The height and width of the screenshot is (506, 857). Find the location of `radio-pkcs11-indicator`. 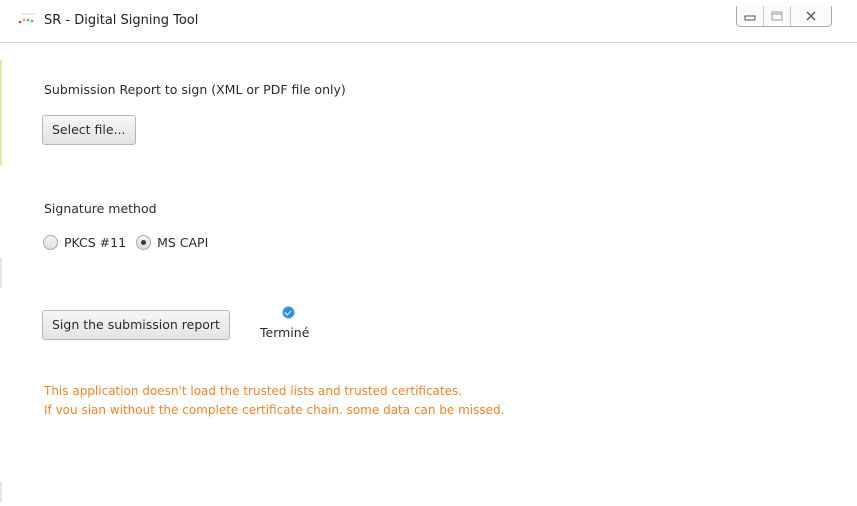

radio-pkcs11-indicator is located at coordinates (50, 242).